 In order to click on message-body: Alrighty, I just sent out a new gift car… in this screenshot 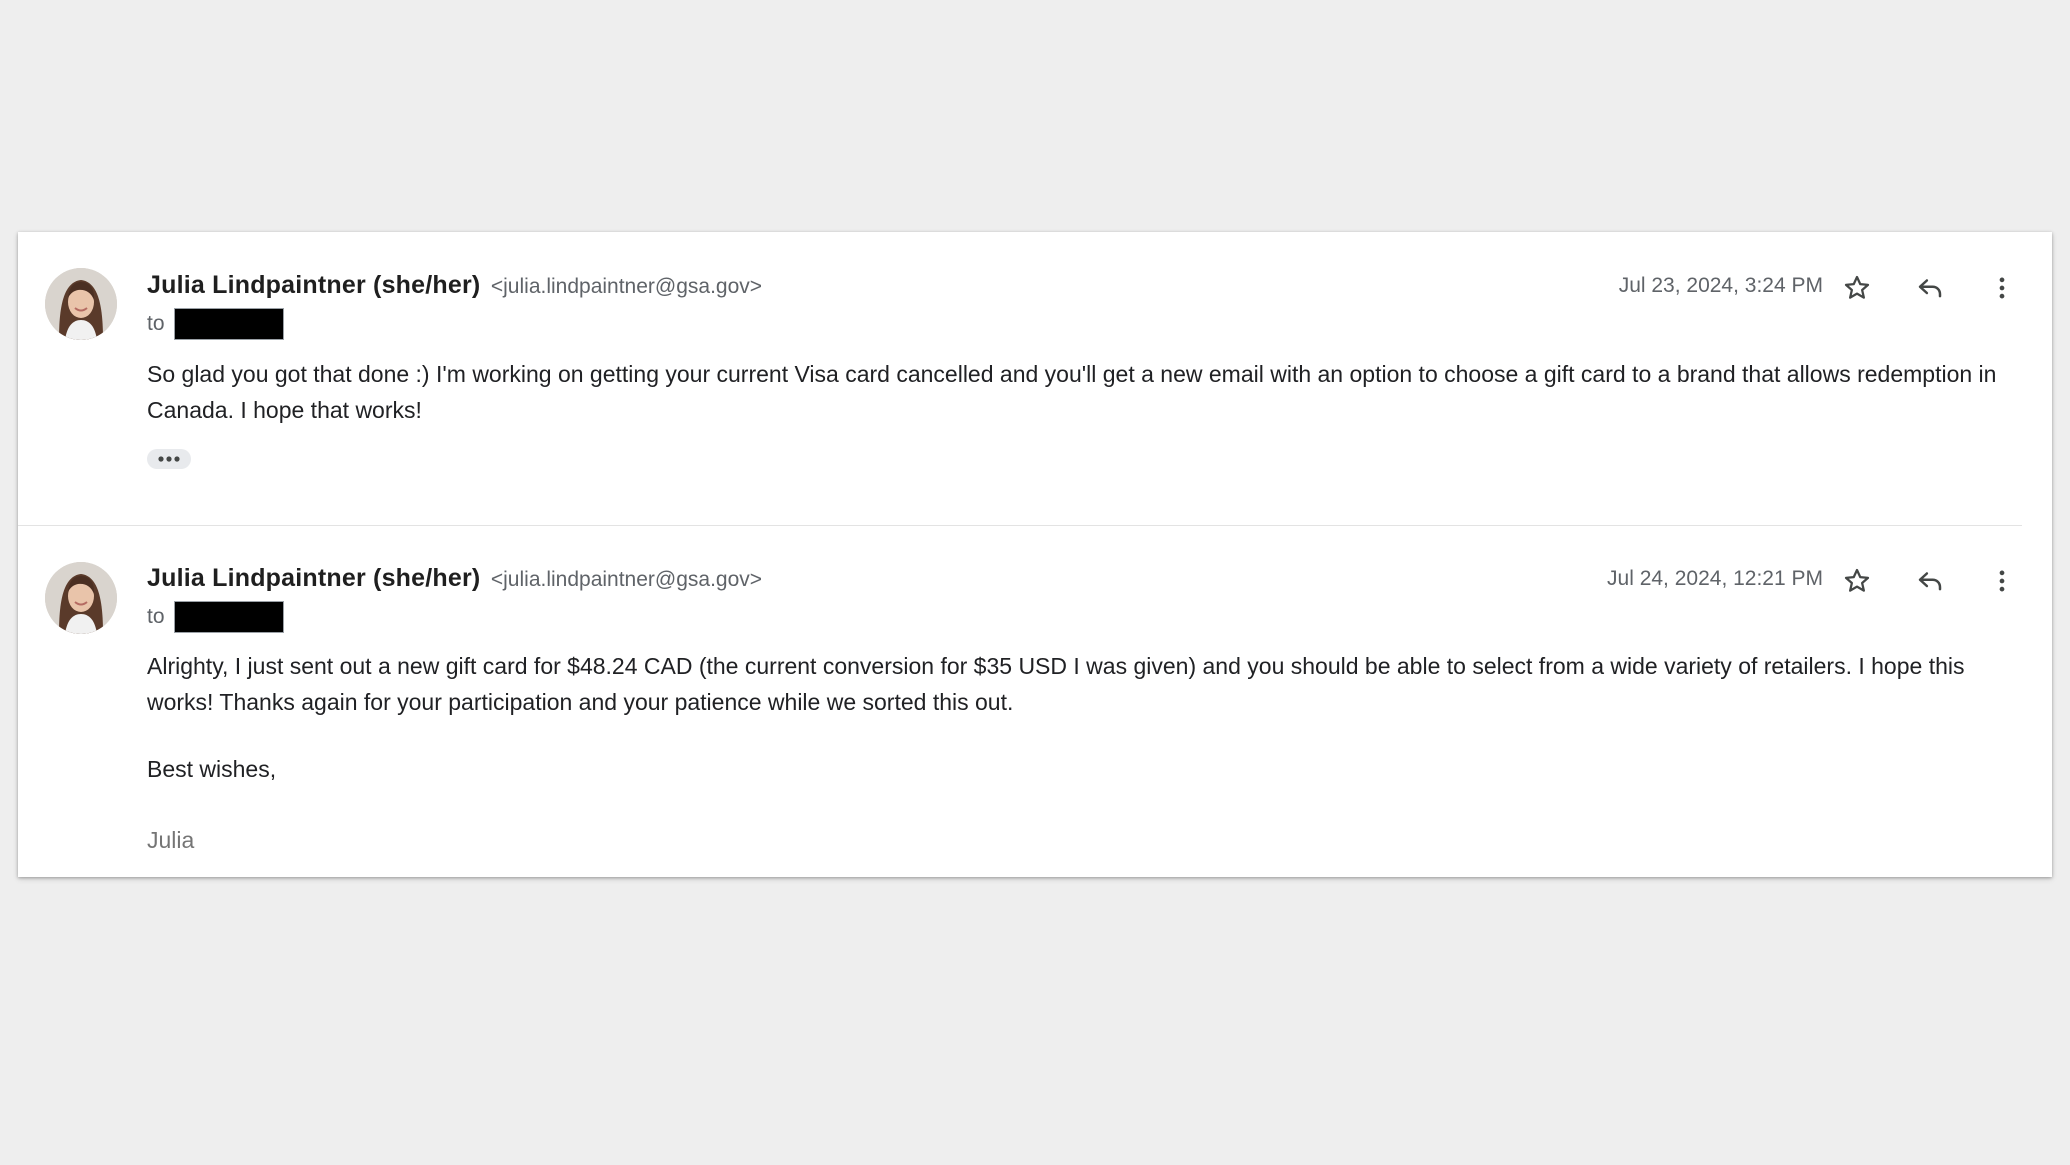, I will do `click(1087, 684)`.